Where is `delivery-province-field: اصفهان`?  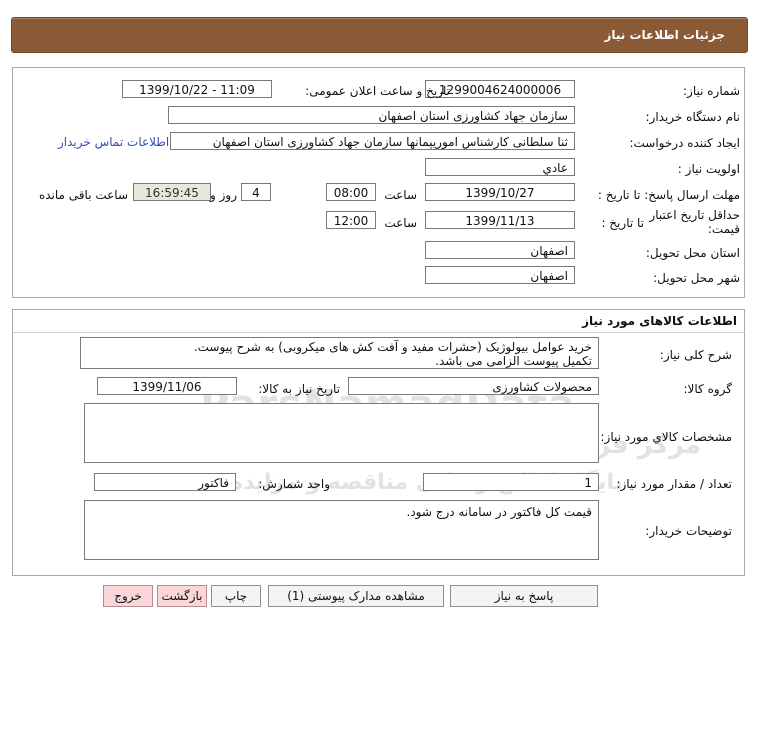 delivery-province-field: اصفهان is located at coordinates (500, 250).